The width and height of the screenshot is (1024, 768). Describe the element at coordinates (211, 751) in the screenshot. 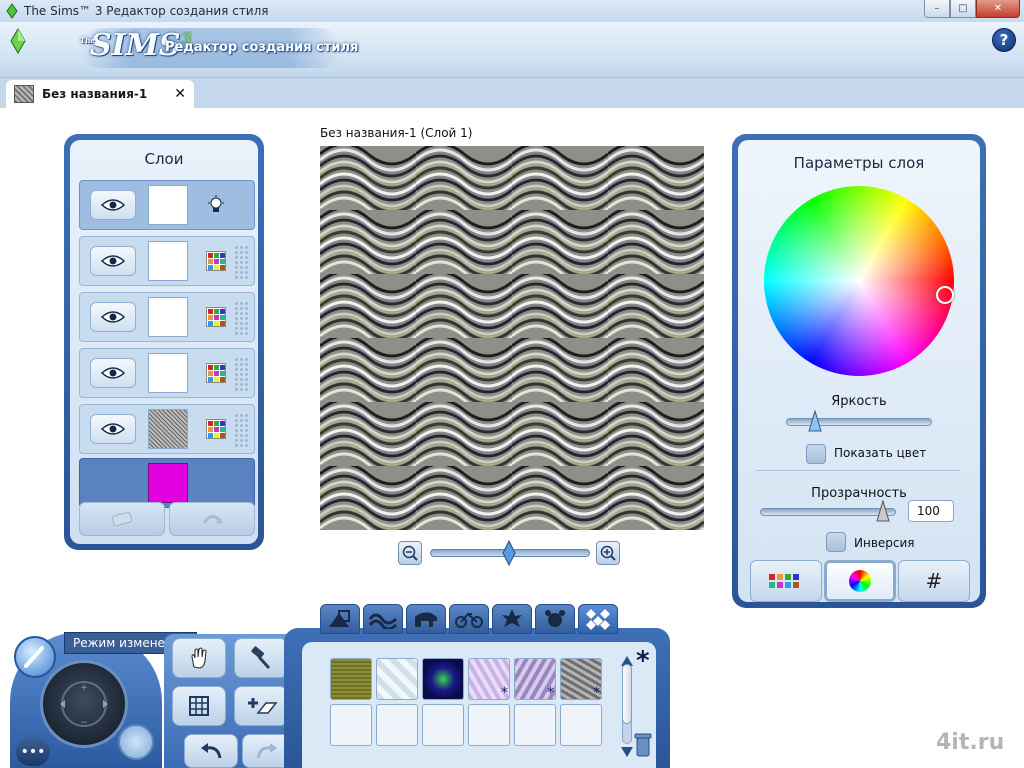

I see `undo-button` at that location.